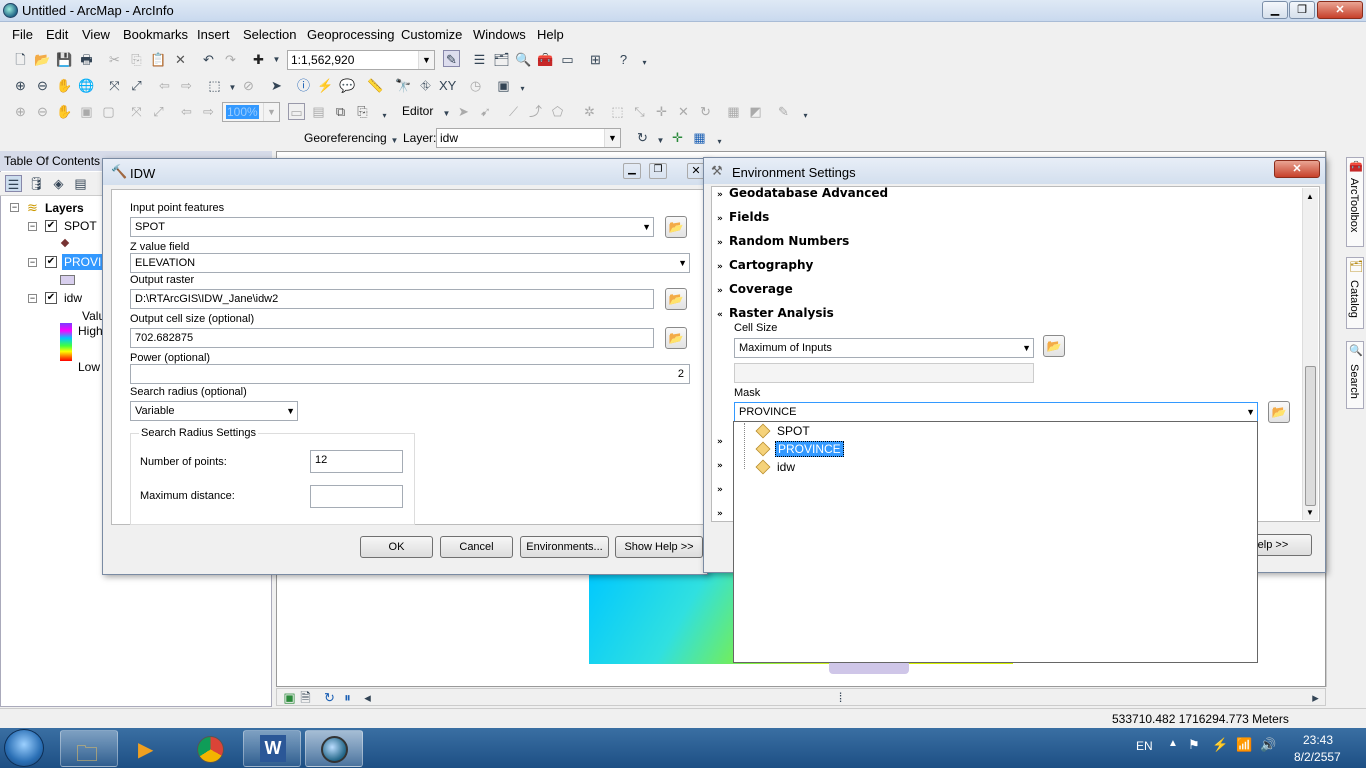  I want to click on close-button: ✕, so click(1340, 10).